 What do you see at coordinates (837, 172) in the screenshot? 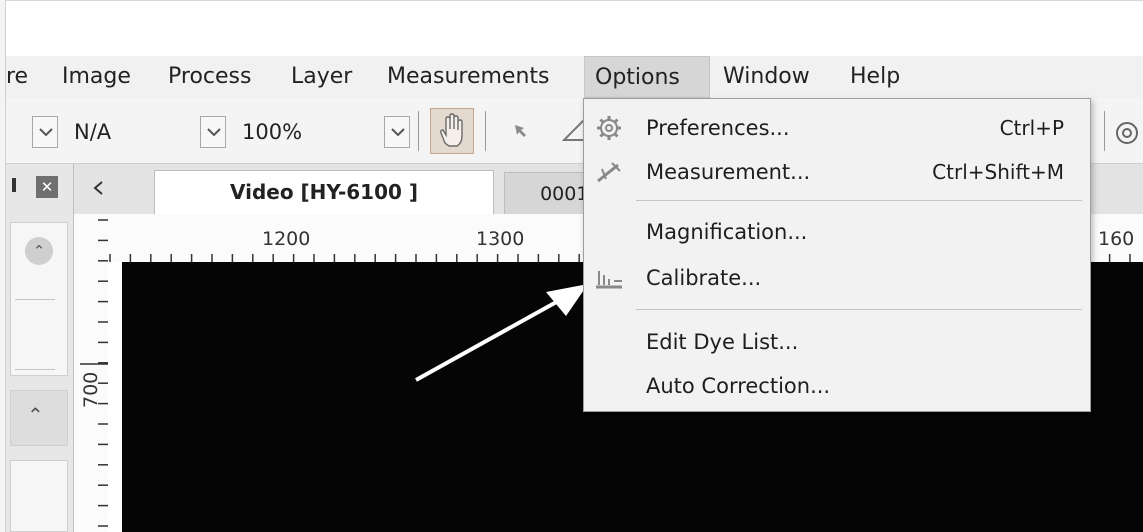
I see `menu-item-measurement: Measurement... Ctrl+Shift+M` at bounding box center [837, 172].